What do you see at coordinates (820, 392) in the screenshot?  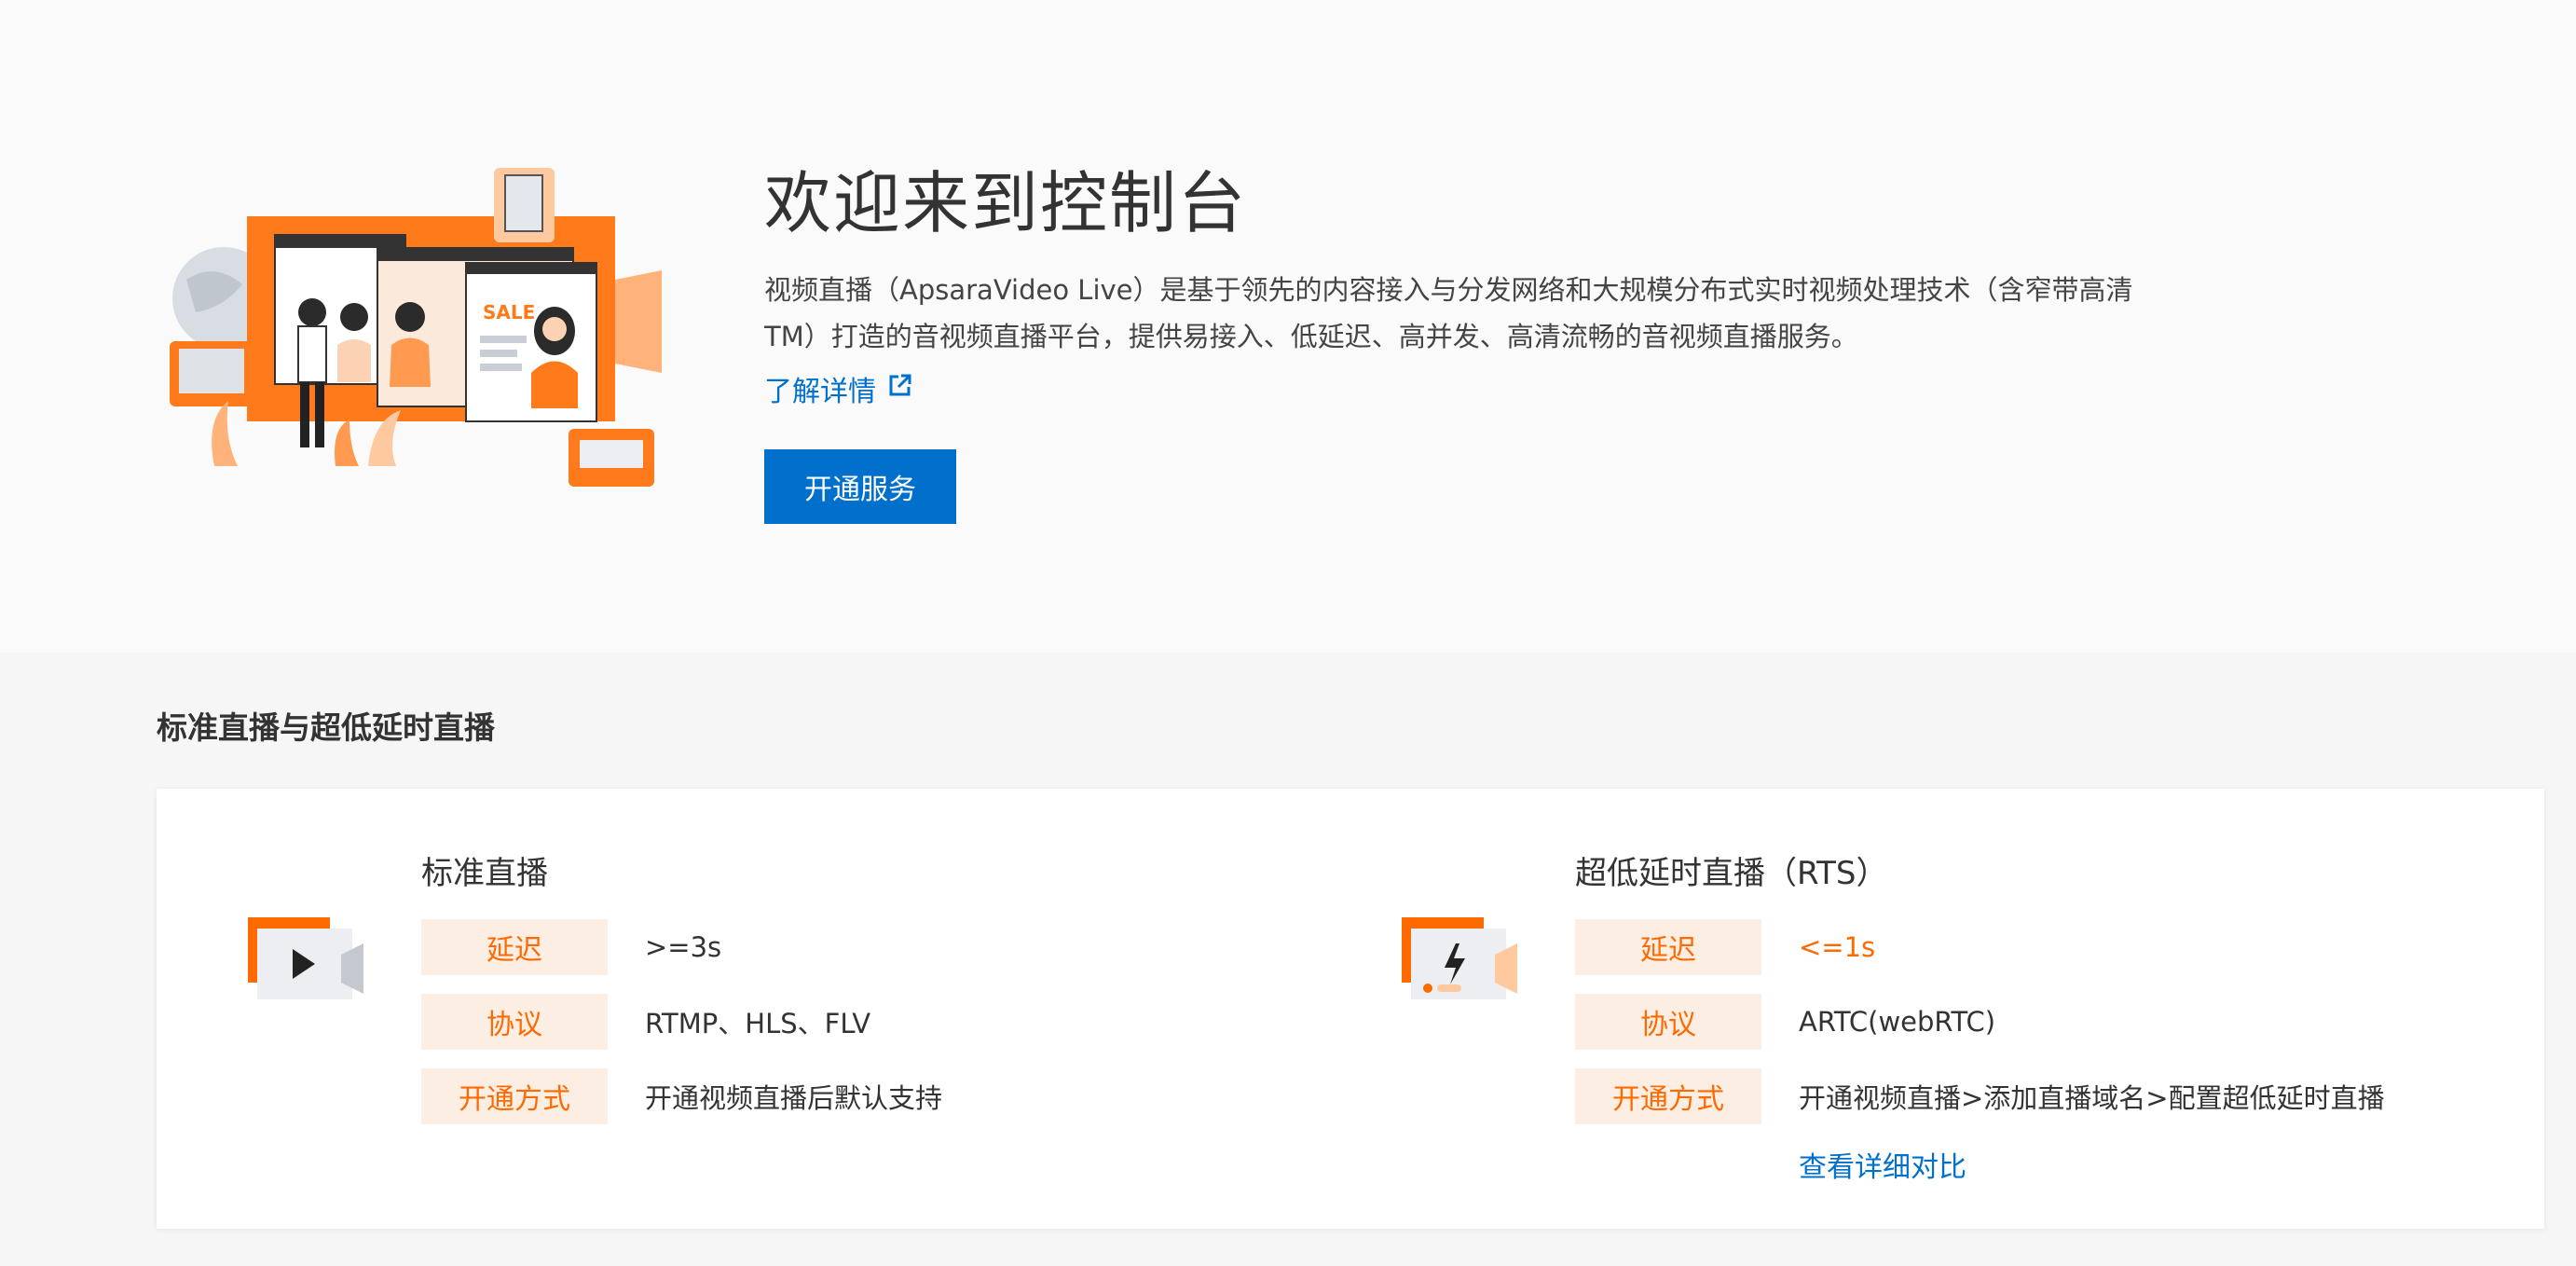 I see `learn-more-label: 了解详情` at bounding box center [820, 392].